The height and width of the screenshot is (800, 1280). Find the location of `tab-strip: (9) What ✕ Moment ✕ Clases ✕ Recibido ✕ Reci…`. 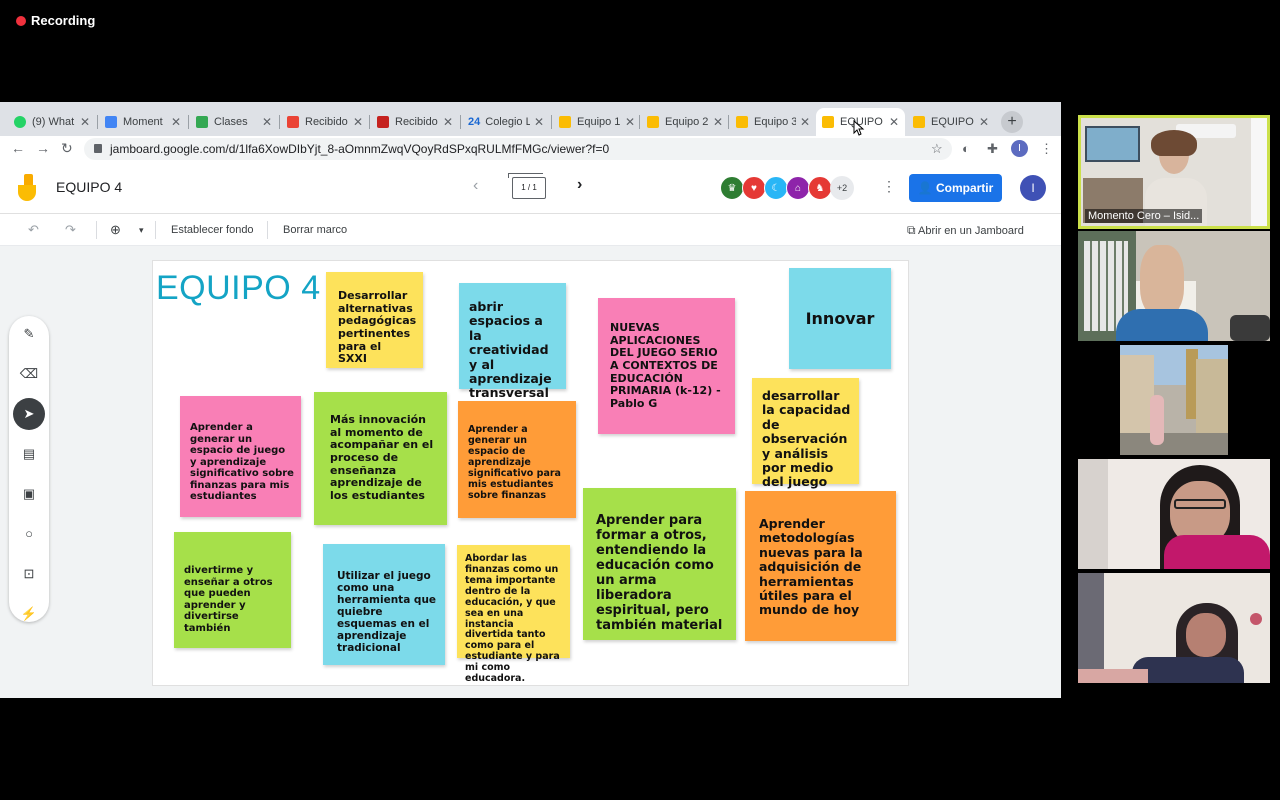

tab-strip: (9) What ✕ Moment ✕ Clases ✕ Recibido ✕ Reci… is located at coordinates (530, 119).